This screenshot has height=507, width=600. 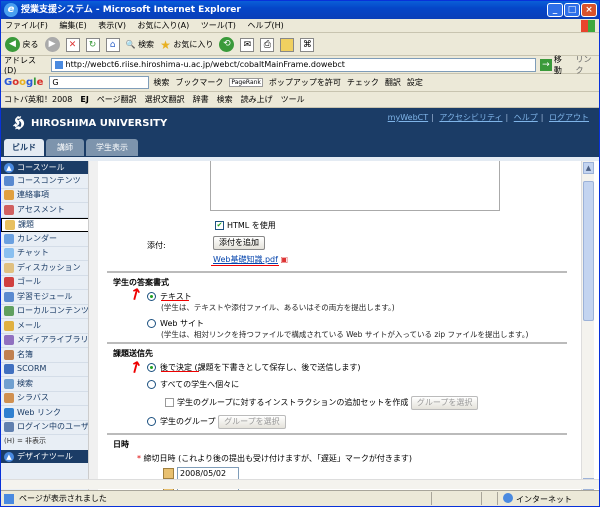 I want to click on html-checkbox: ✔, so click(x=219, y=225).